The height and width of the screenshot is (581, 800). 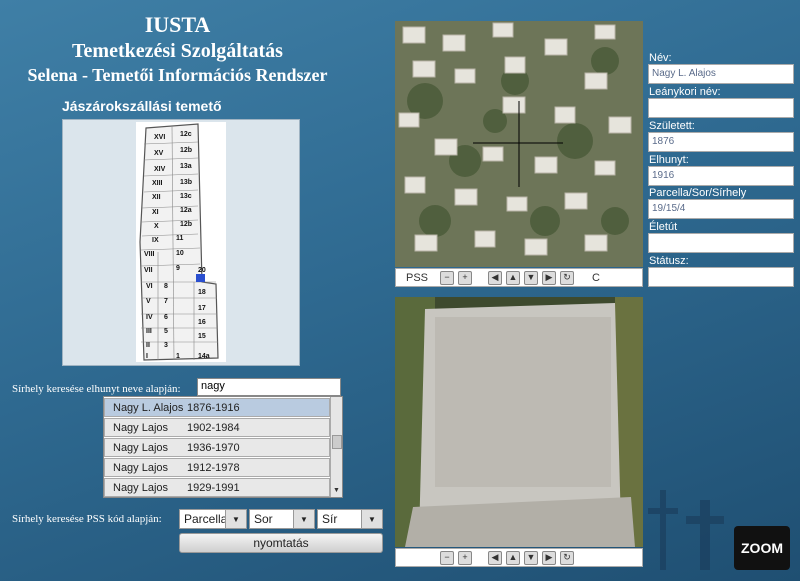 What do you see at coordinates (213, 447) in the screenshot?
I see `result-years: 1936-1970` at bounding box center [213, 447].